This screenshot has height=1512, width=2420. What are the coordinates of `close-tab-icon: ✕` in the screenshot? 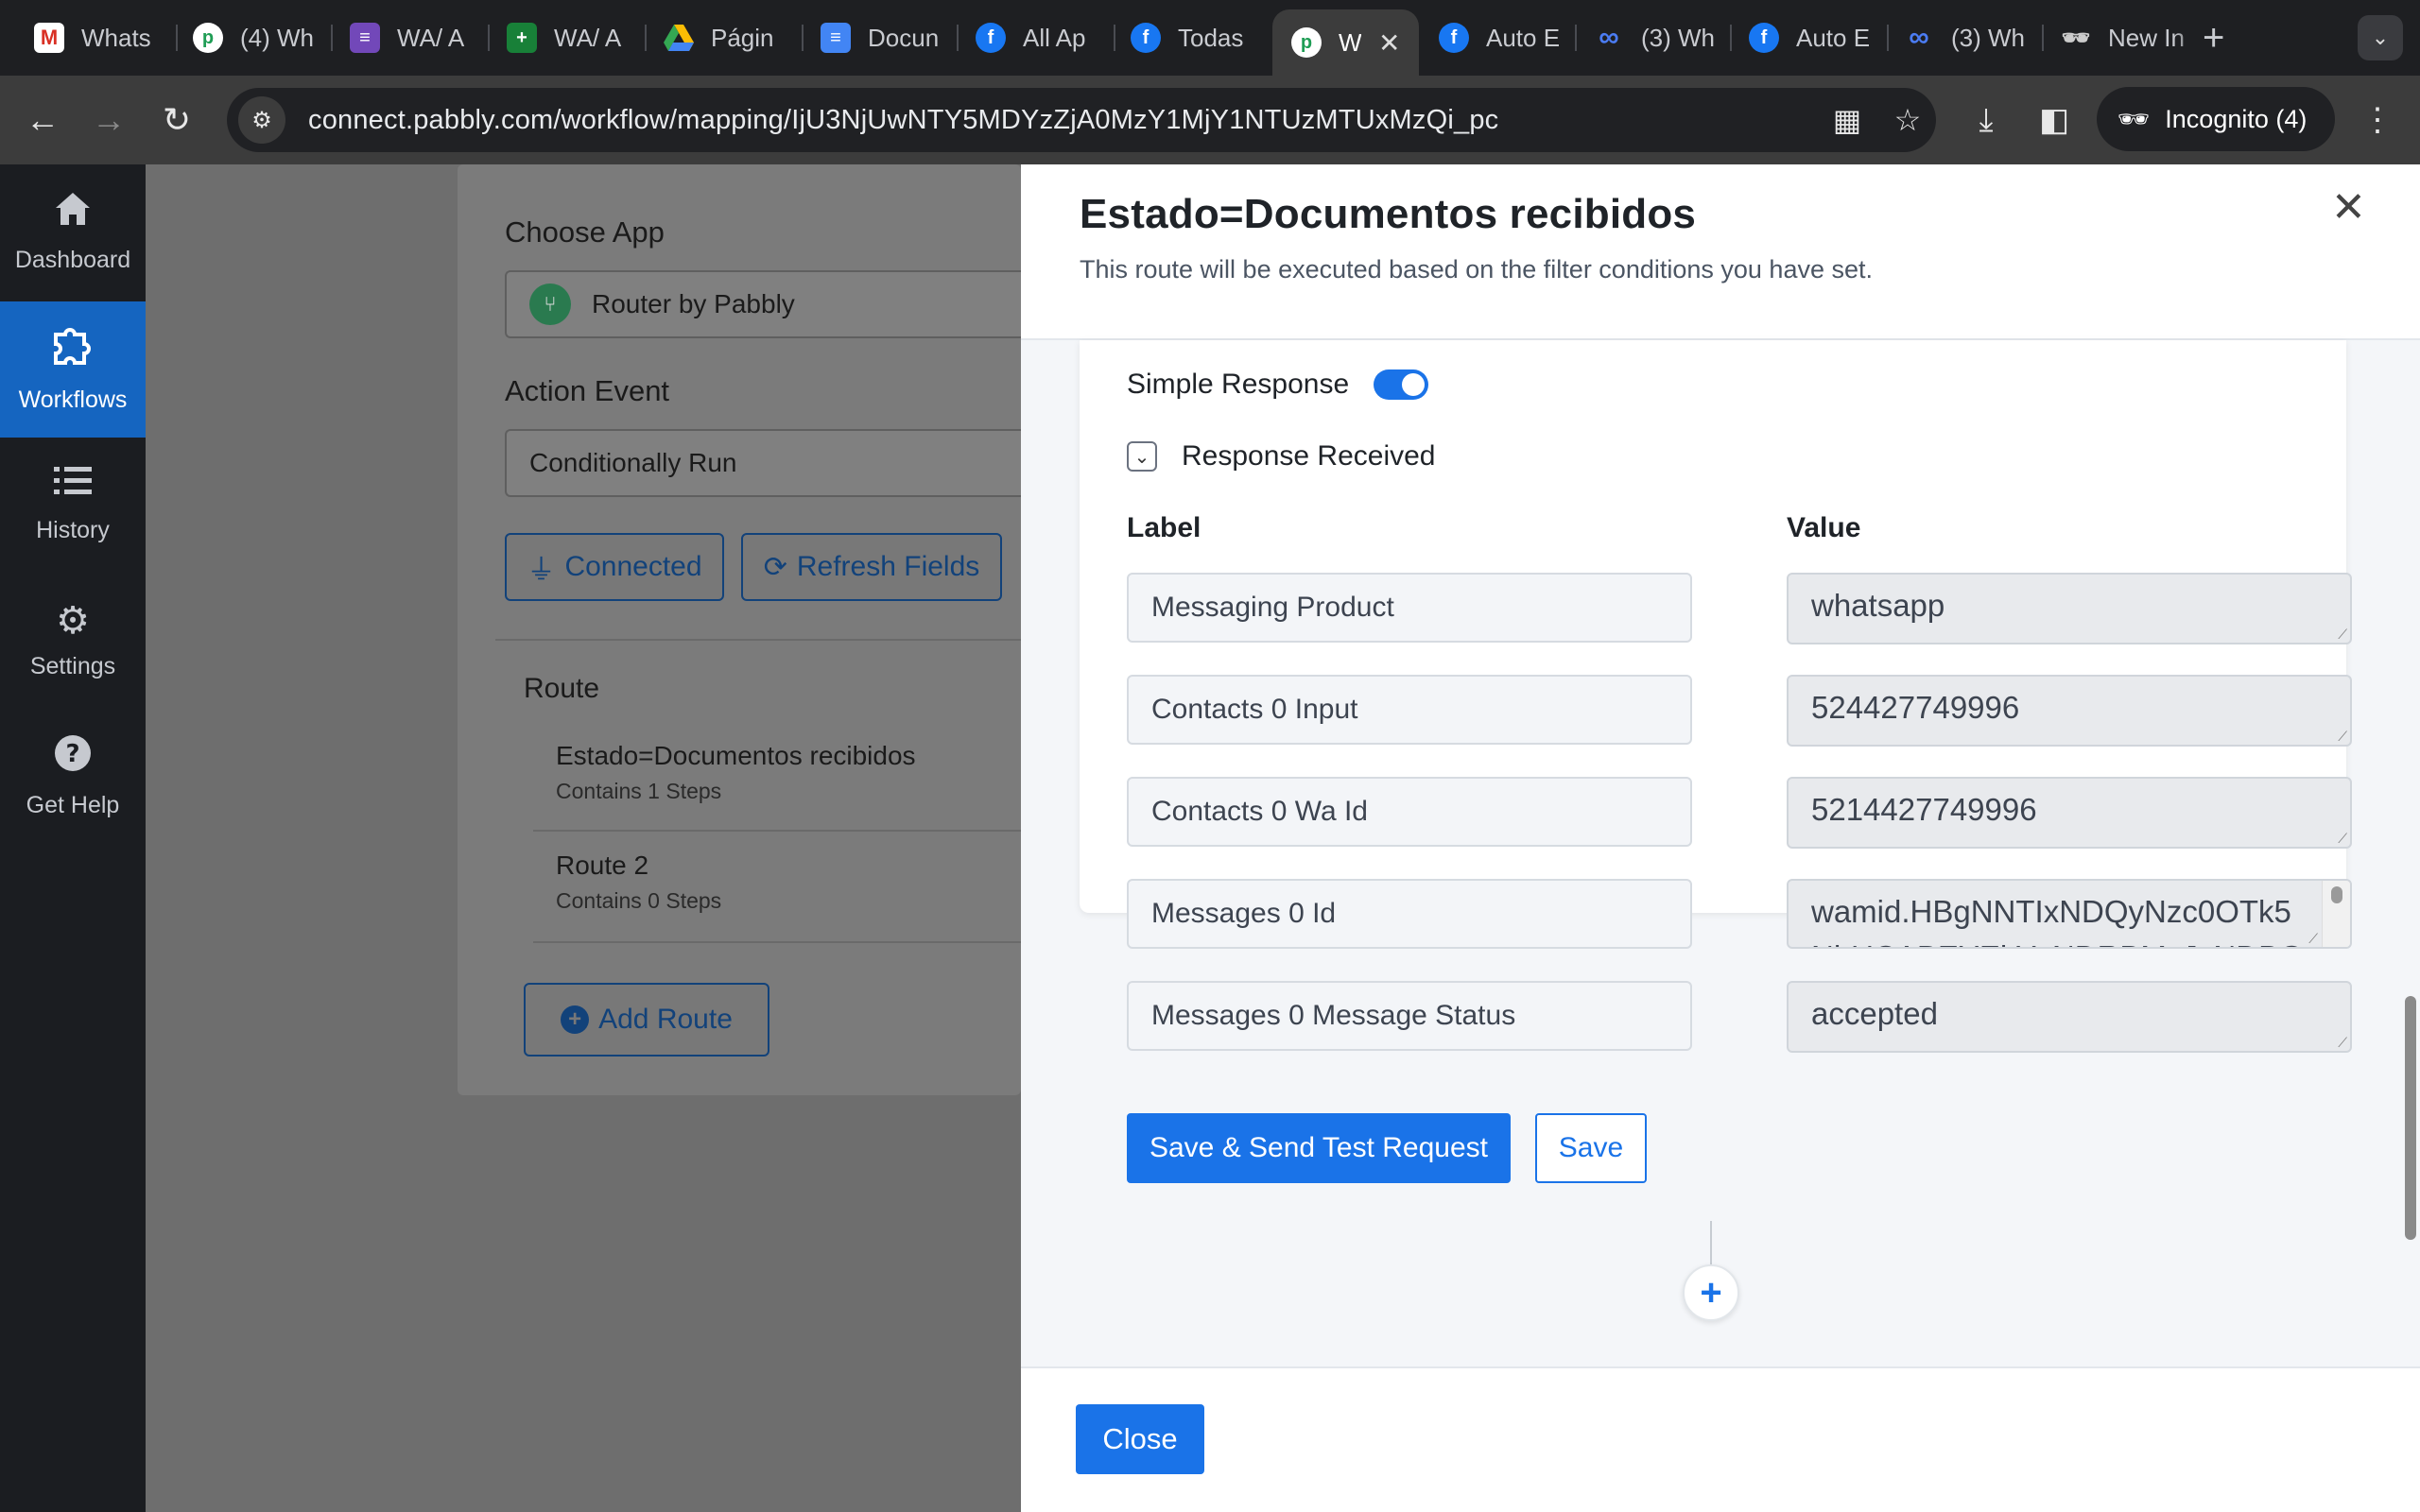 It's located at (1389, 43).